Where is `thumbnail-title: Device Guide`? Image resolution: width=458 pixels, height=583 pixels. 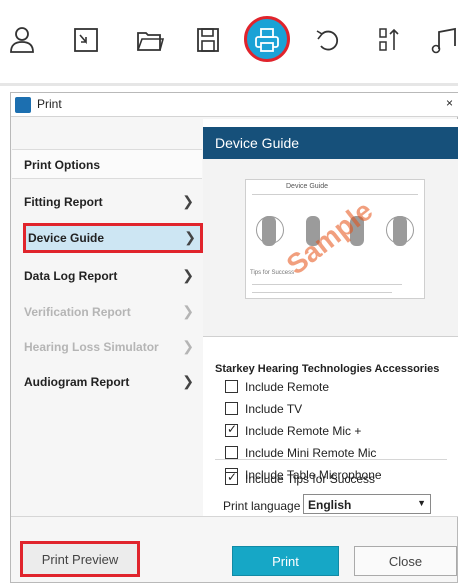
thumbnail-title: Device Guide is located at coordinates (307, 186).